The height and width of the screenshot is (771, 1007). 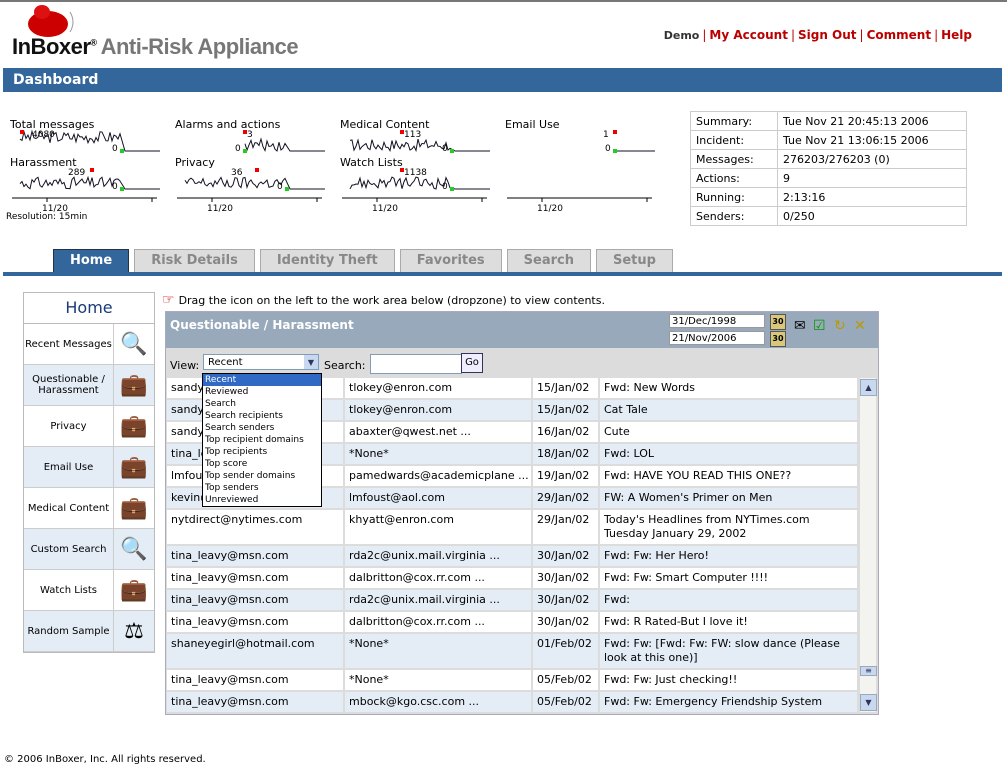 What do you see at coordinates (69, 426) in the screenshot?
I see `sidebar-item-label: Privacy` at bounding box center [69, 426].